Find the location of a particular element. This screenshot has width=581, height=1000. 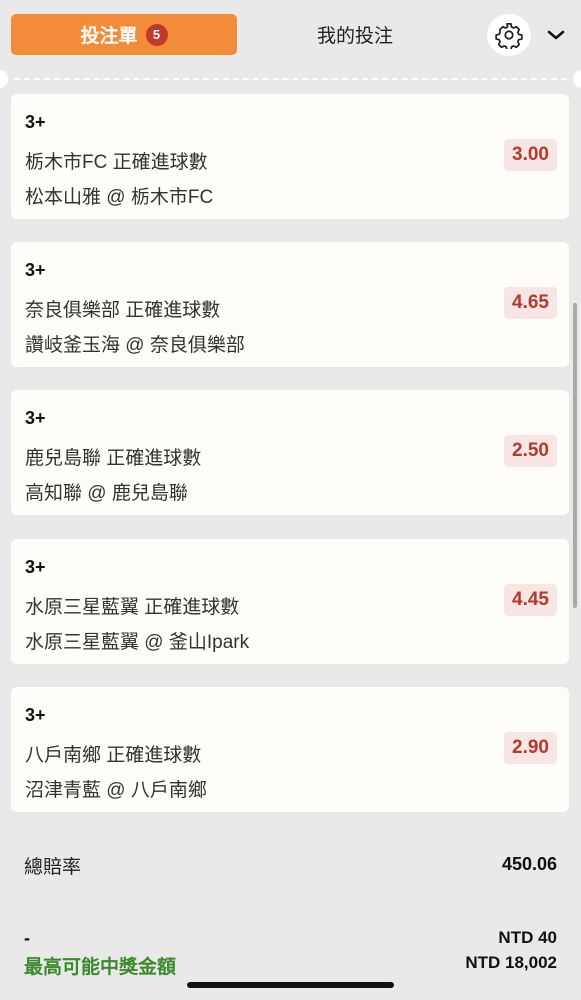

bet-market: 栃木市FC 正確進球數 is located at coordinates (116, 162).